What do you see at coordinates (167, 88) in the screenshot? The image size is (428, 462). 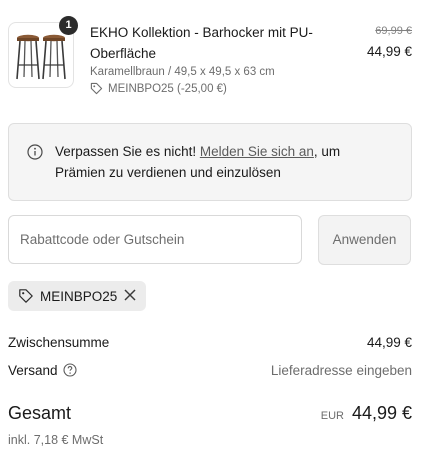 I see `line-discount-label: MEINBPO25 (-25,00 €)` at bounding box center [167, 88].